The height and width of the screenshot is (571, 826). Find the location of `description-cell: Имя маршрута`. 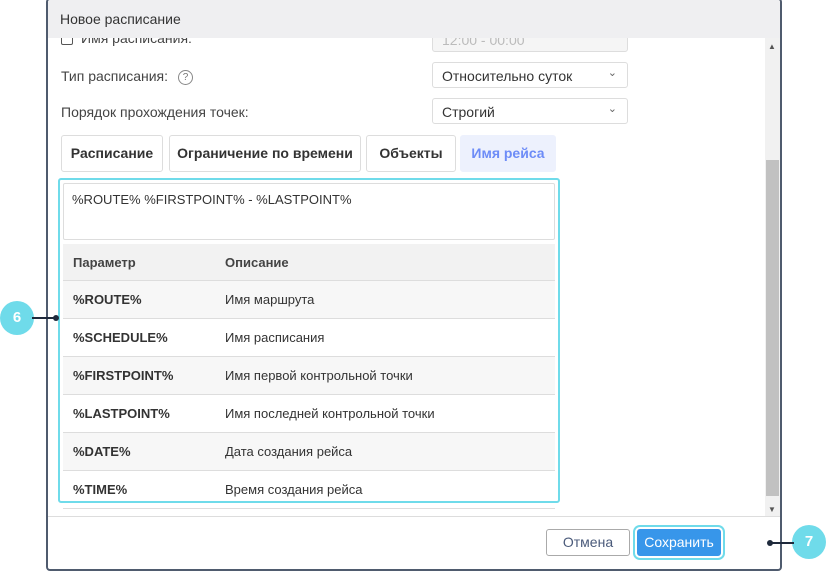

description-cell: Имя маршрута is located at coordinates (385, 299).